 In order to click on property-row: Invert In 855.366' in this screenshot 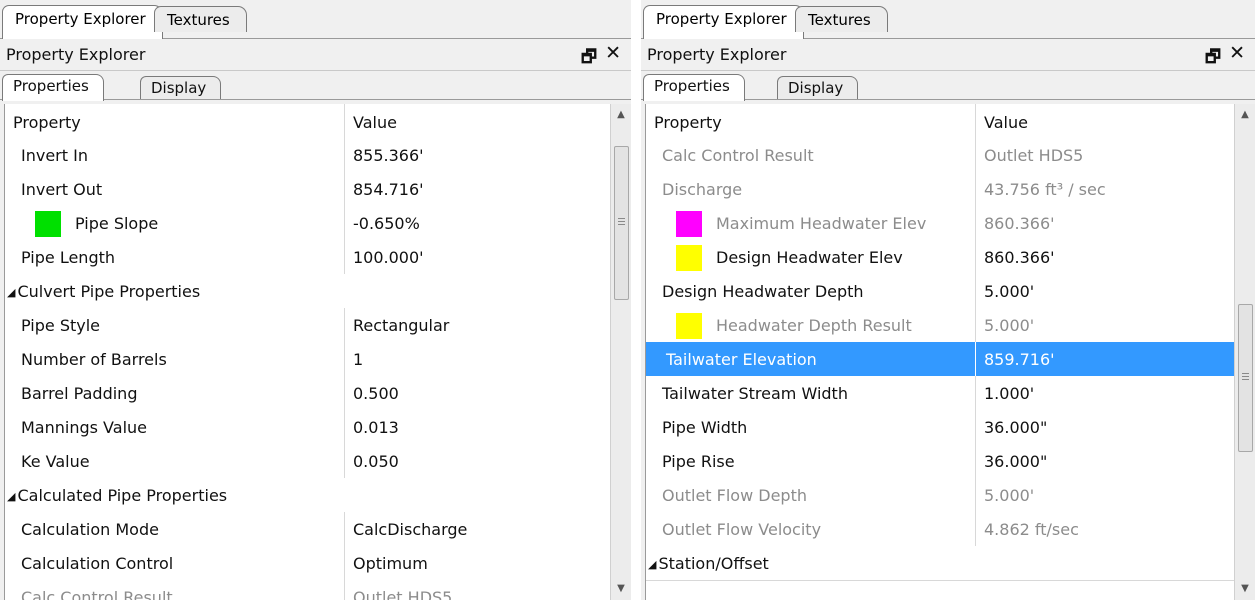, I will do `click(308, 155)`.